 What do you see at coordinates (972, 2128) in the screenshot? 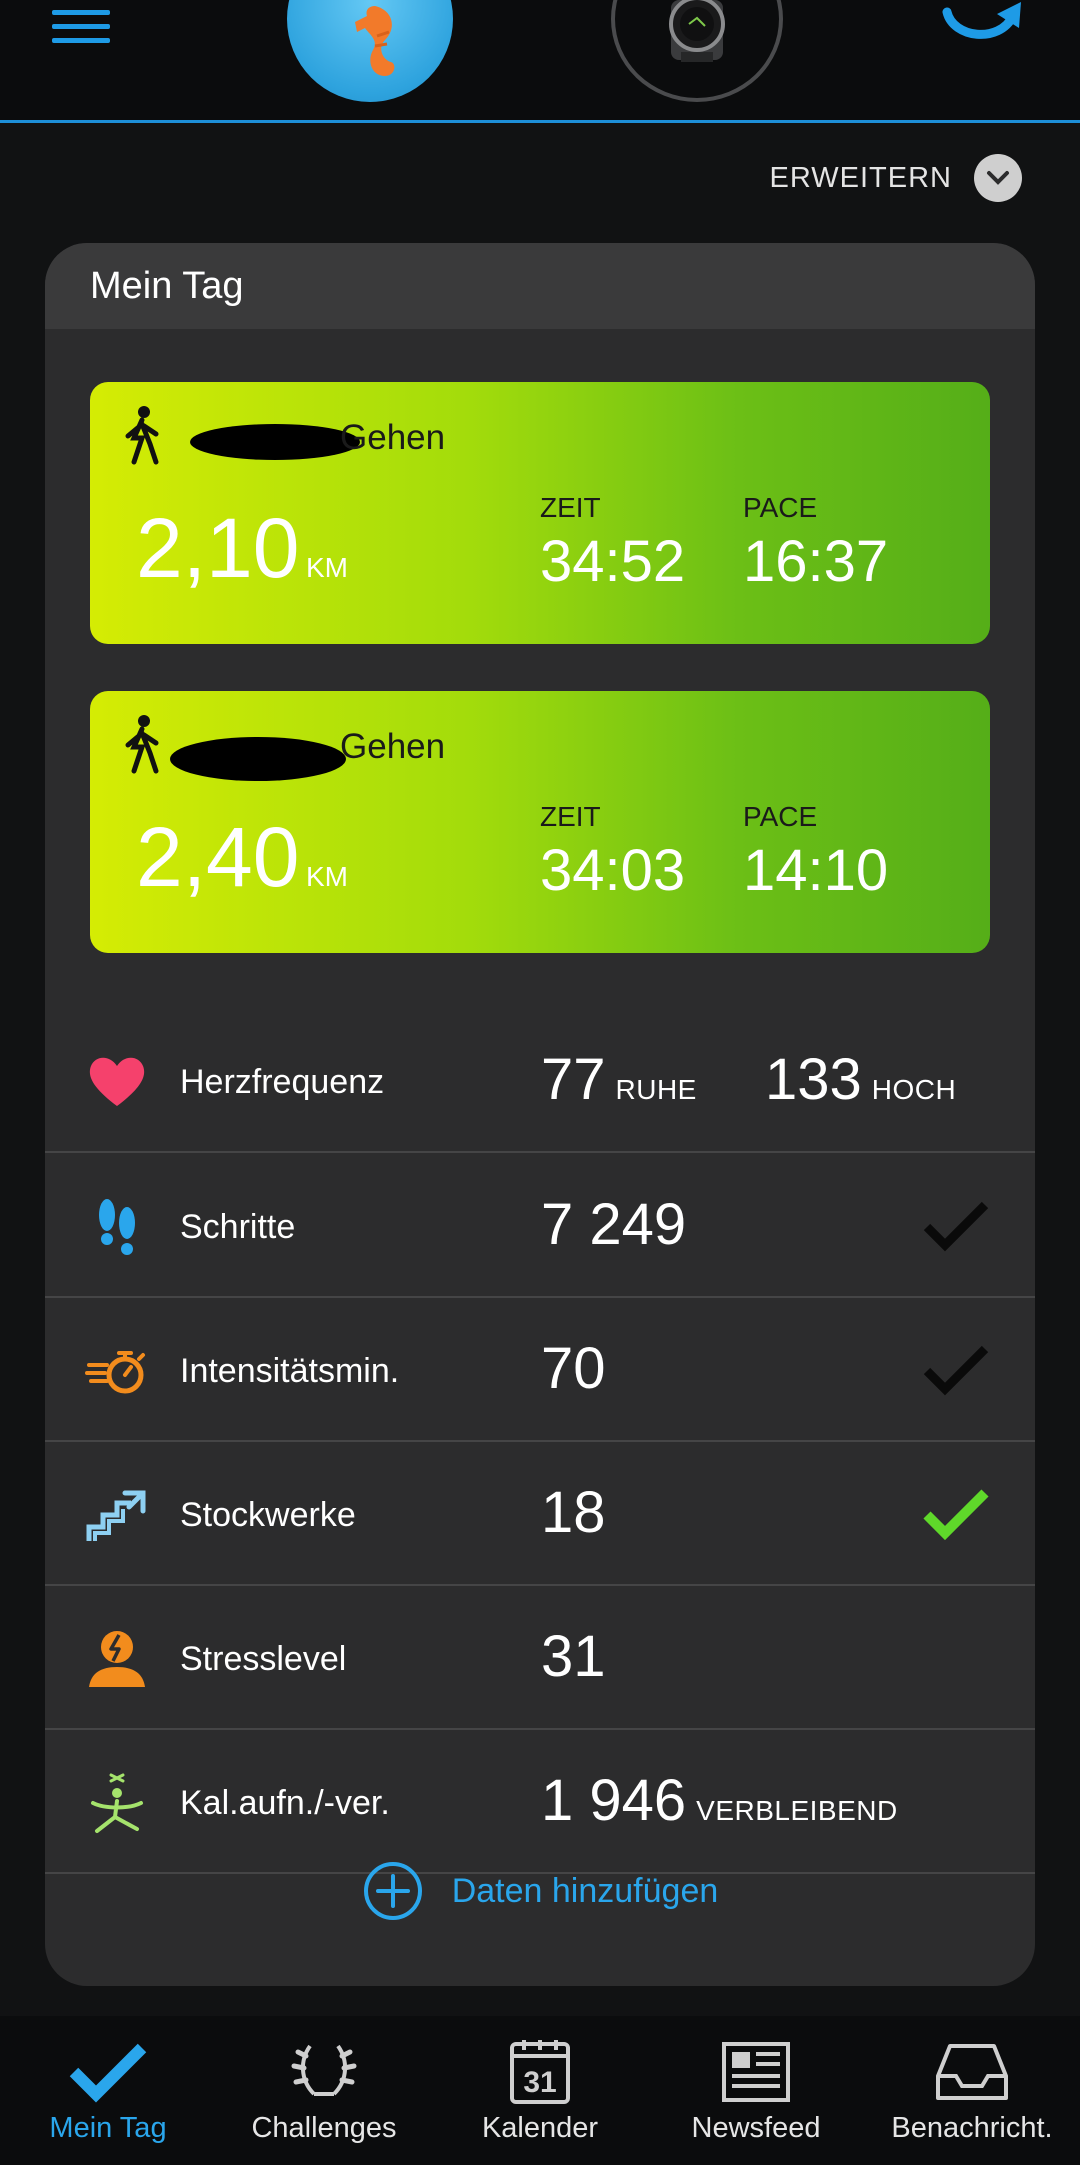
I see `nav-label: Benachricht.` at bounding box center [972, 2128].